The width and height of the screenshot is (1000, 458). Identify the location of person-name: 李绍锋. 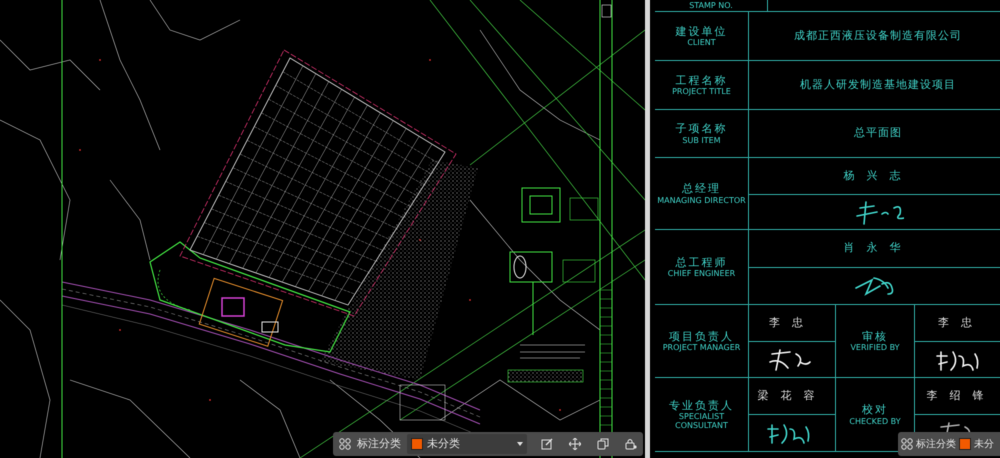
(961, 396).